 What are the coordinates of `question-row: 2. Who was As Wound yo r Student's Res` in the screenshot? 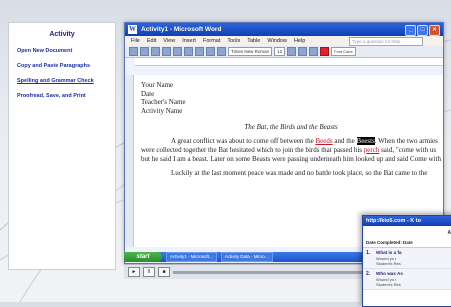 It's located at (407, 279).